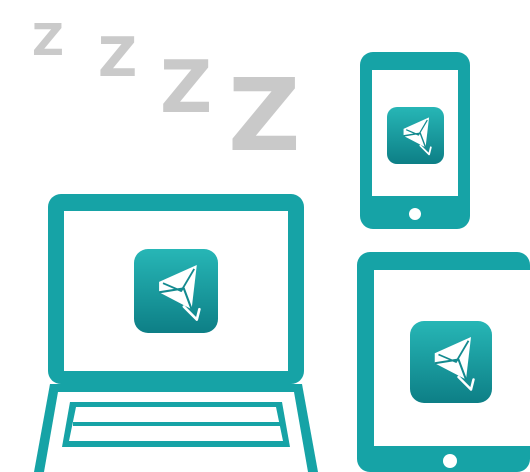  What do you see at coordinates (186, 87) in the screenshot?
I see `sleep-letter-3: Z` at bounding box center [186, 87].